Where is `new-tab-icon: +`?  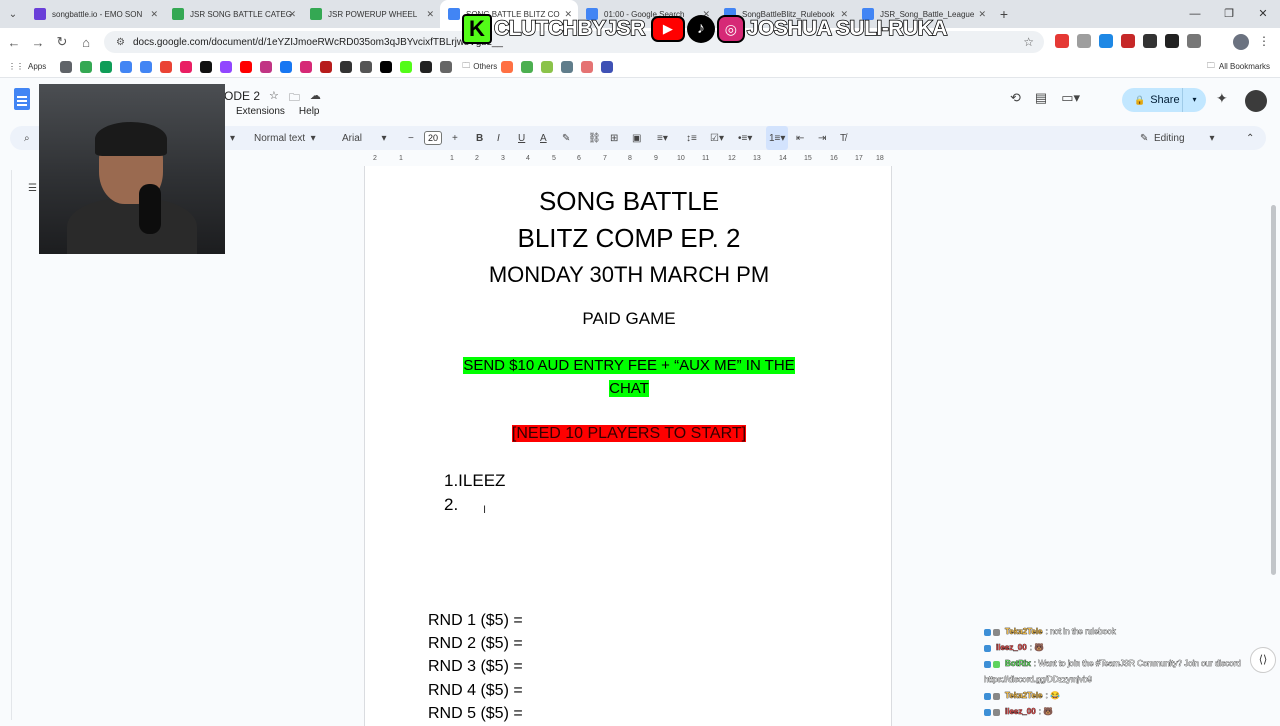 new-tab-icon: + is located at coordinates (1004, 14).